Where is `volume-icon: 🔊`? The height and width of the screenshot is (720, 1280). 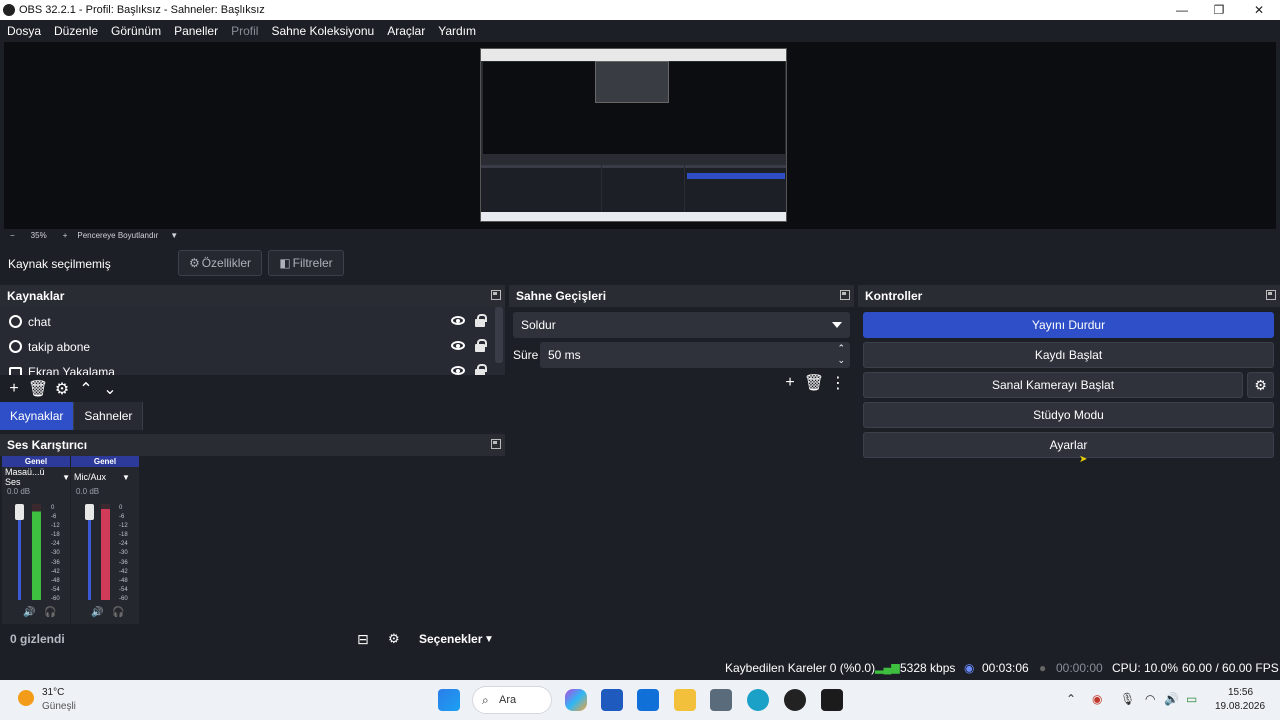 volume-icon: 🔊 is located at coordinates (1171, 699).